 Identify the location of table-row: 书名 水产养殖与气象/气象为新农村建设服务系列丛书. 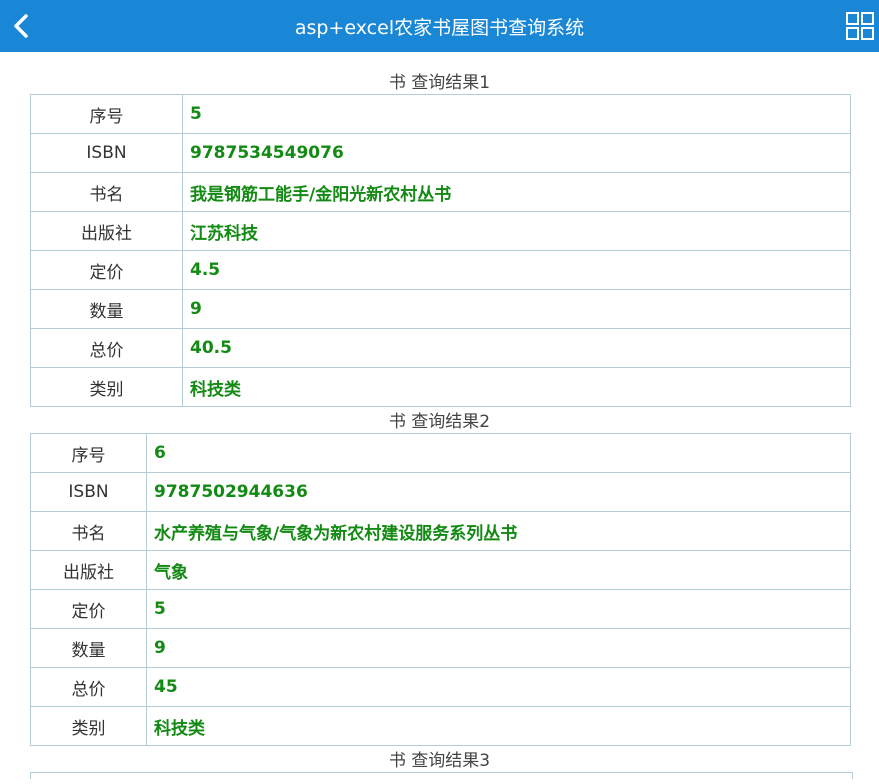
(440, 531).